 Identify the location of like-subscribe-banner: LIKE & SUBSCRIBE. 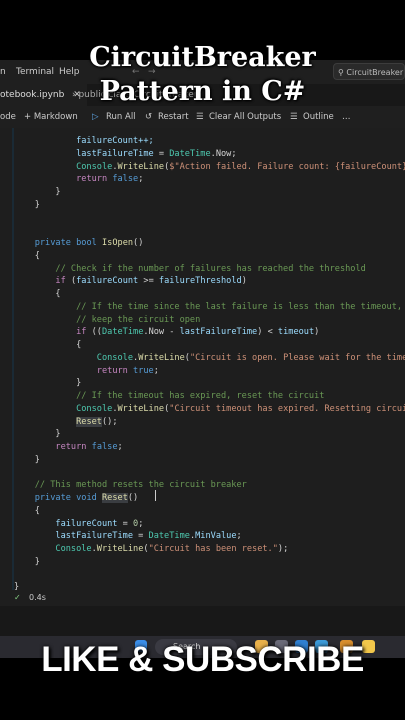
(202, 659).